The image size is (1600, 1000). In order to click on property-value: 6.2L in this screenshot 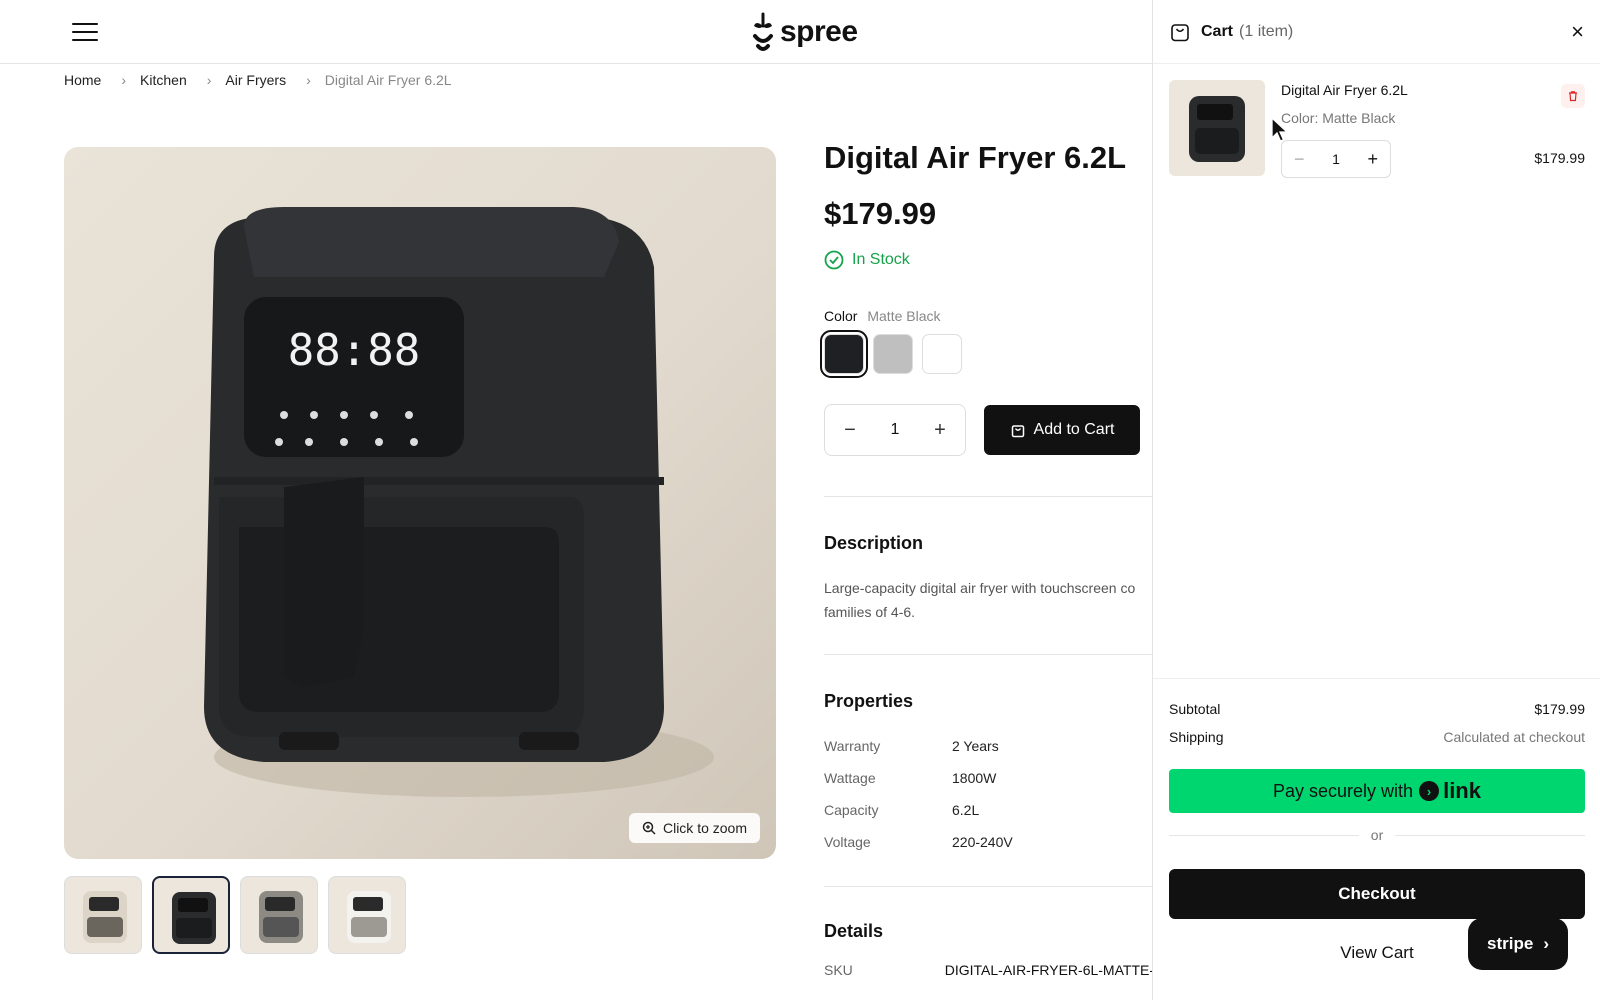, I will do `click(966, 810)`.